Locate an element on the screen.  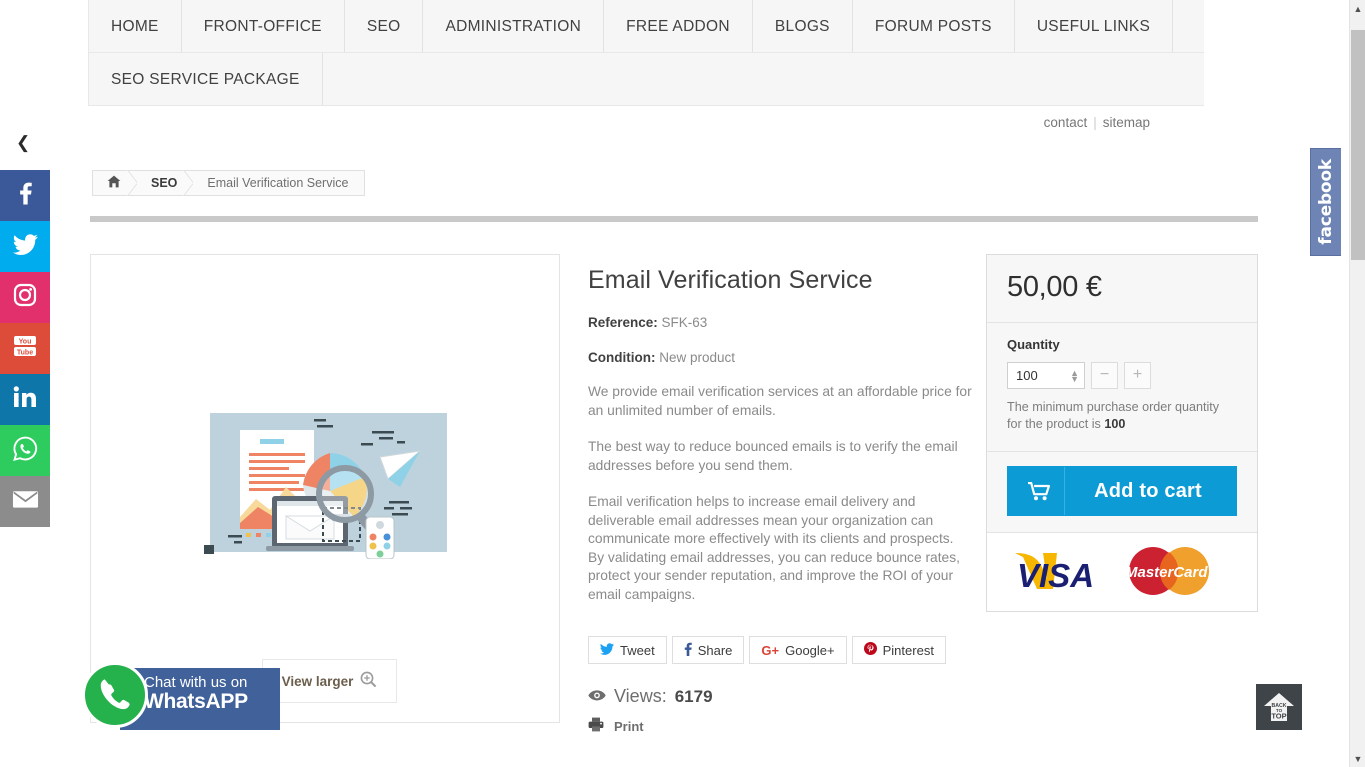
pinterest-icon is located at coordinates (870, 650).